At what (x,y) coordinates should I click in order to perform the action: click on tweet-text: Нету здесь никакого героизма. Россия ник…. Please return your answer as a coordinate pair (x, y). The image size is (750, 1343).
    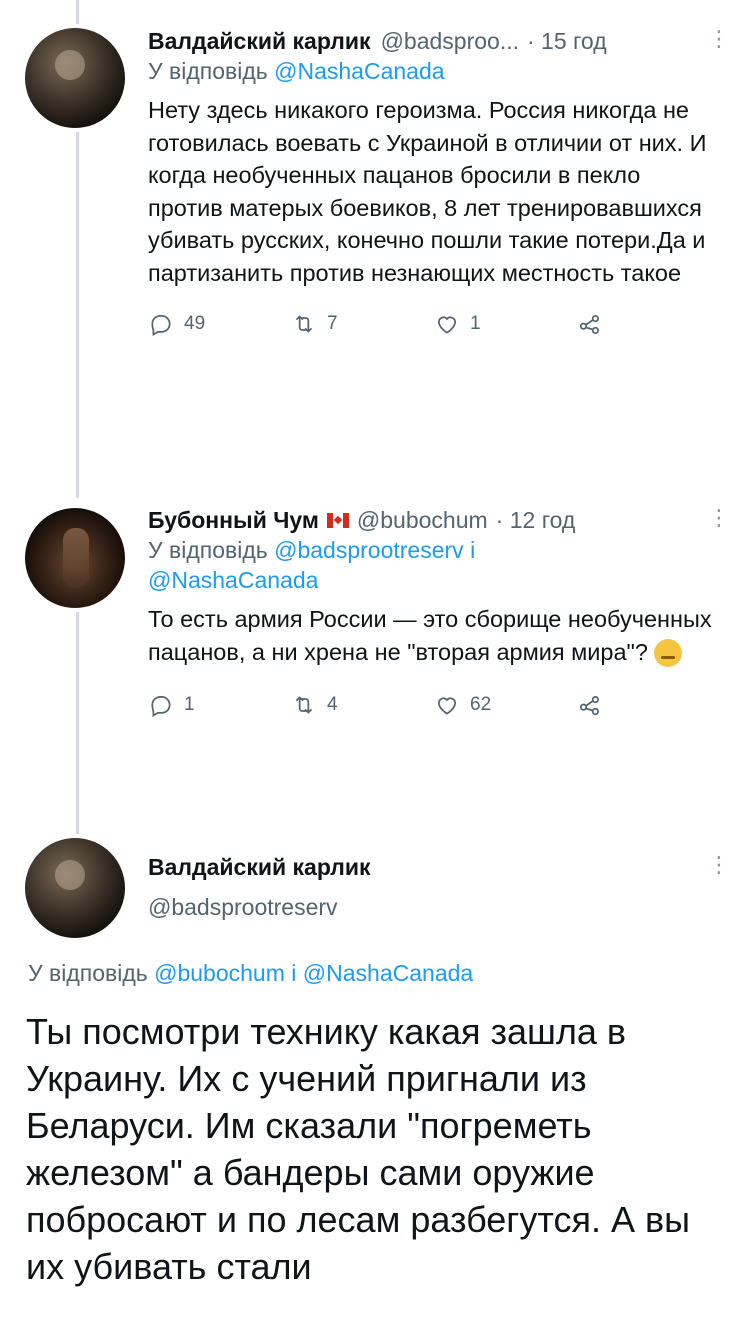
    Looking at the image, I should click on (427, 191).